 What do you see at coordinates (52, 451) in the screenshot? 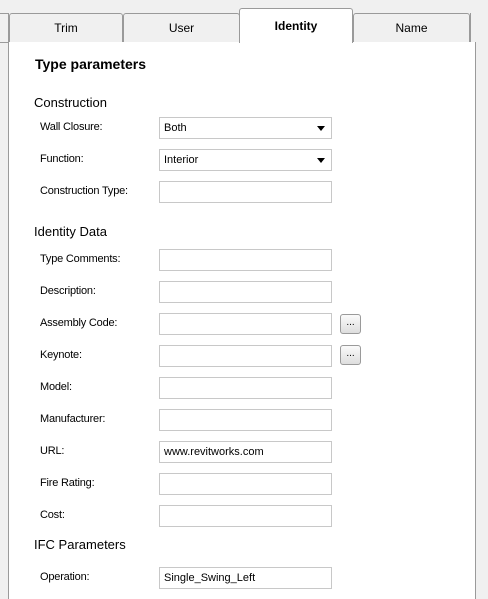
I see `label-url: URL:` at bounding box center [52, 451].